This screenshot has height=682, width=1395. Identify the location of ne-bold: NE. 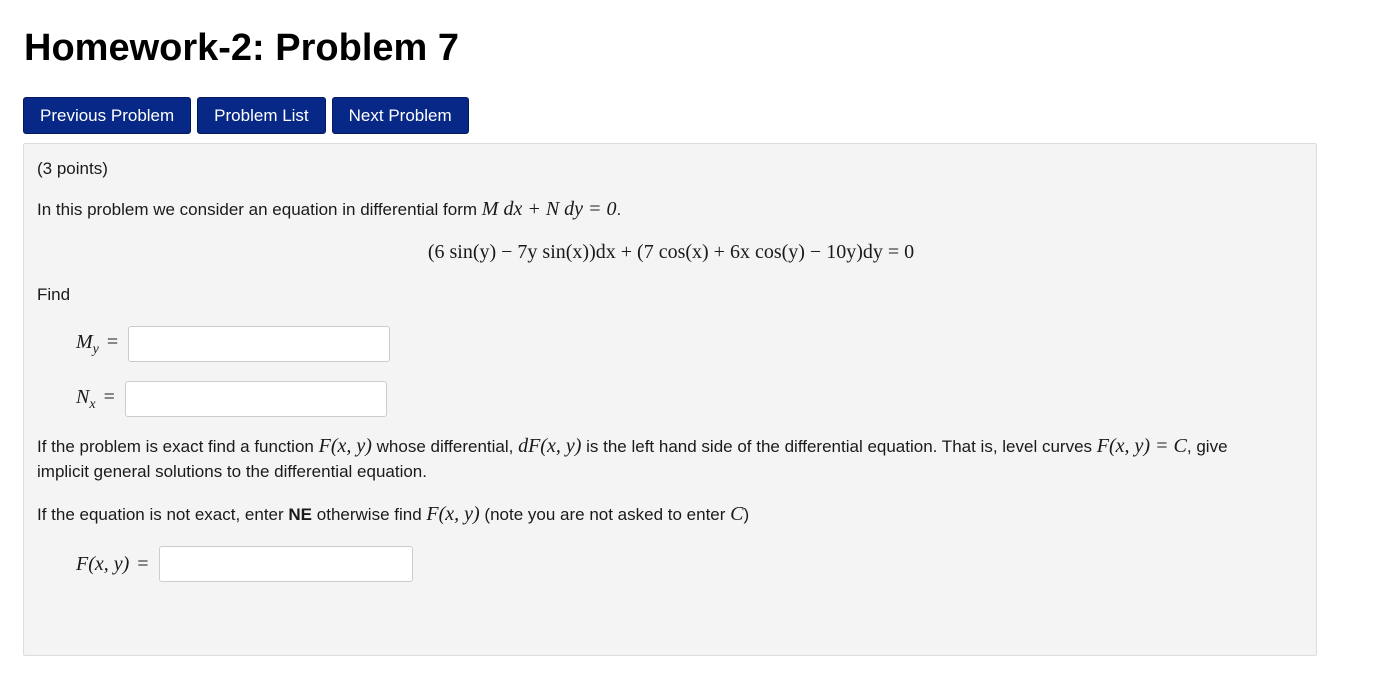
(300, 514).